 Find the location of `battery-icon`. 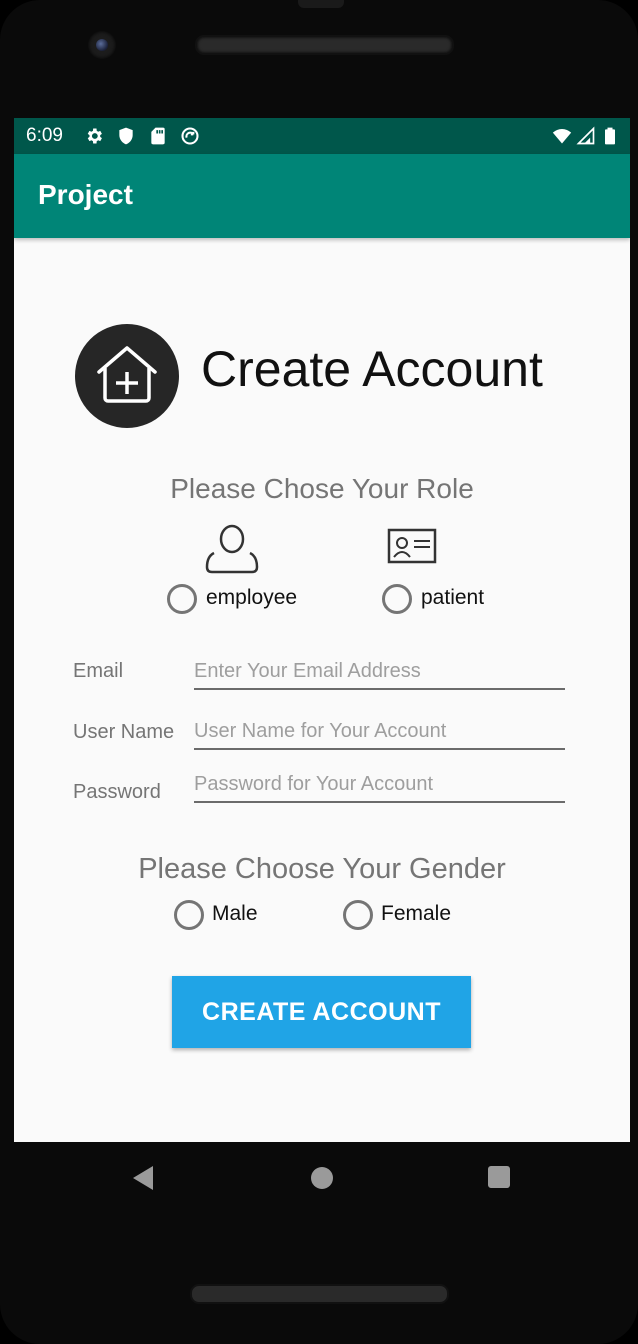

battery-icon is located at coordinates (610, 136).